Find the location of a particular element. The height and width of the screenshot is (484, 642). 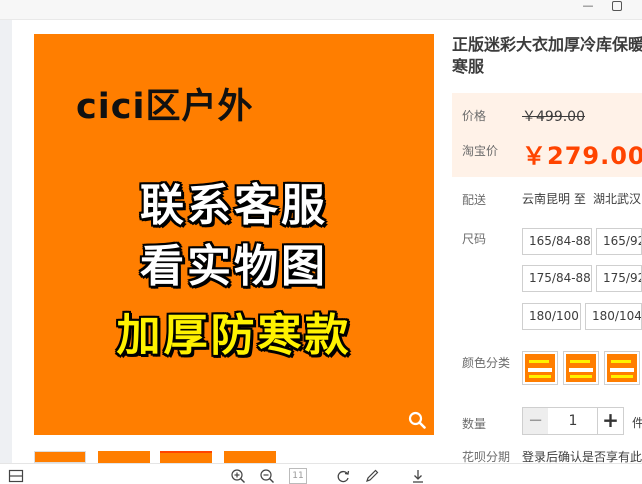

taobao-price-label: 淘宝价 is located at coordinates (480, 151).